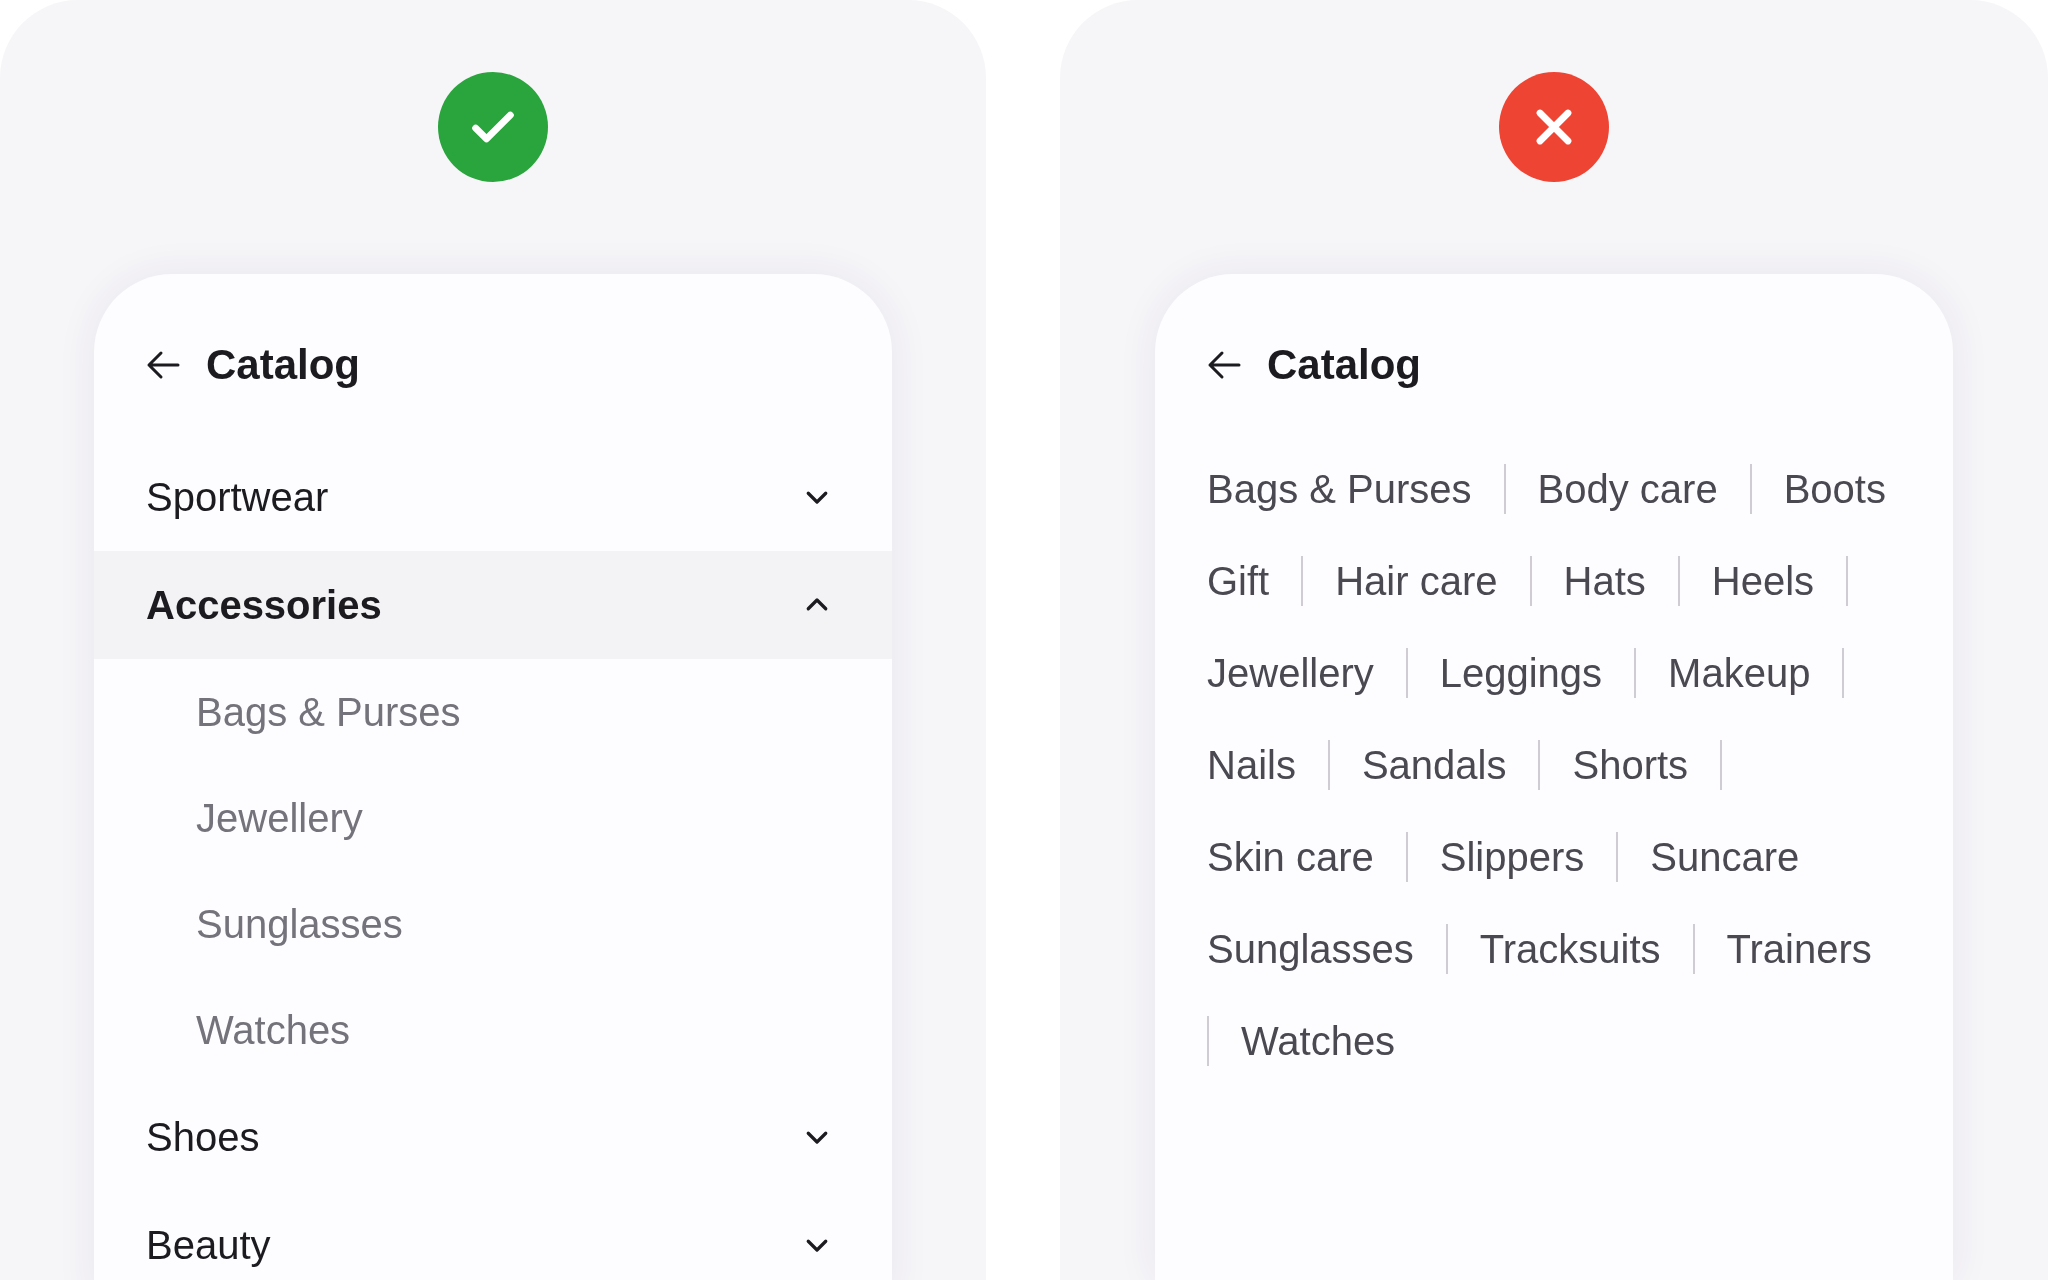  Describe the element at coordinates (299, 924) in the screenshot. I see `subcategory-link: Sunglasses` at that location.